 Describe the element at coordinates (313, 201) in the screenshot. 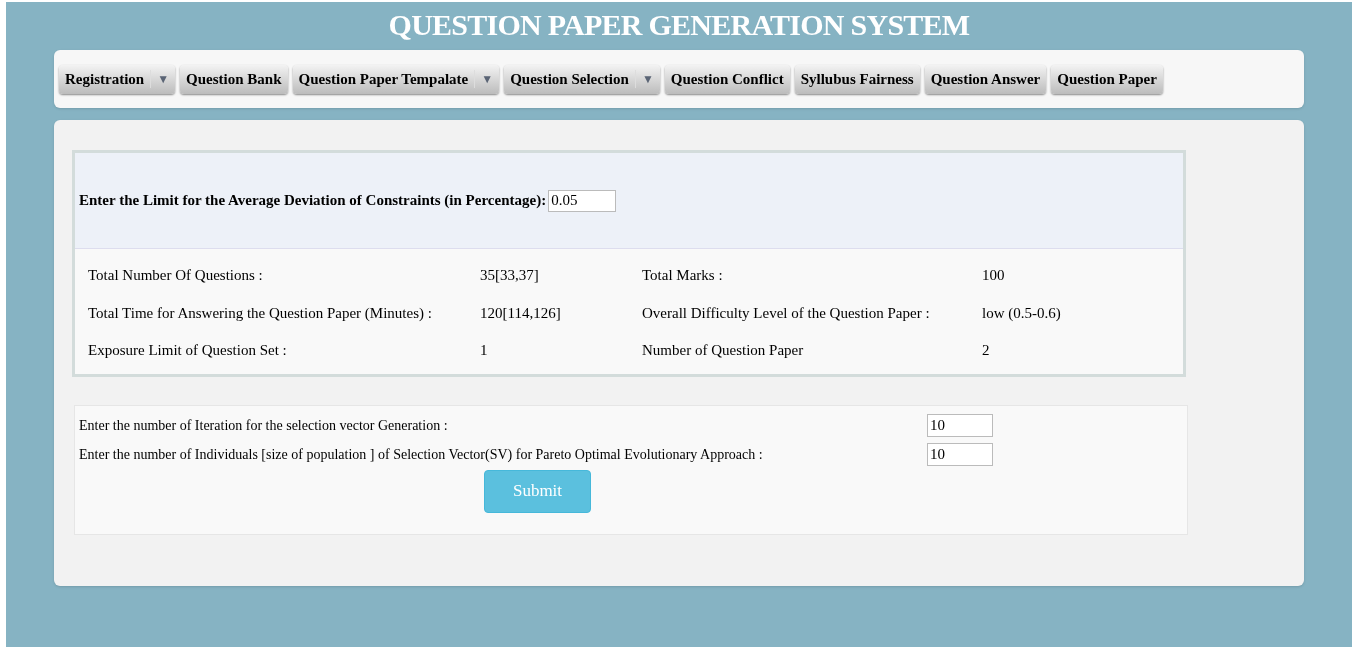

I see `deviation-label: Enter the Limit for the Average Deviation of Constraints (in Percentage):` at that location.